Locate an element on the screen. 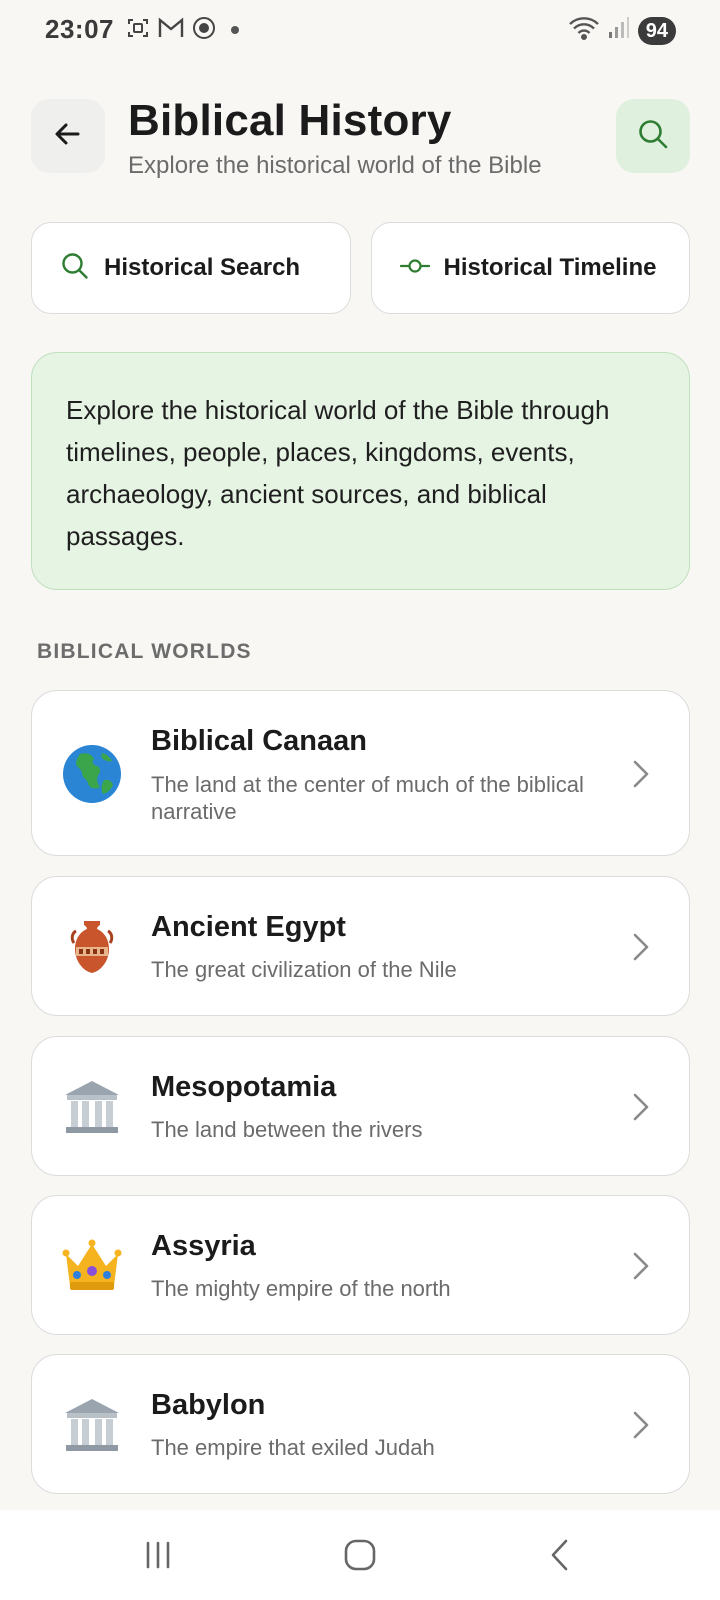 The image size is (720, 1600). system-nav-bar is located at coordinates (360, 1555).